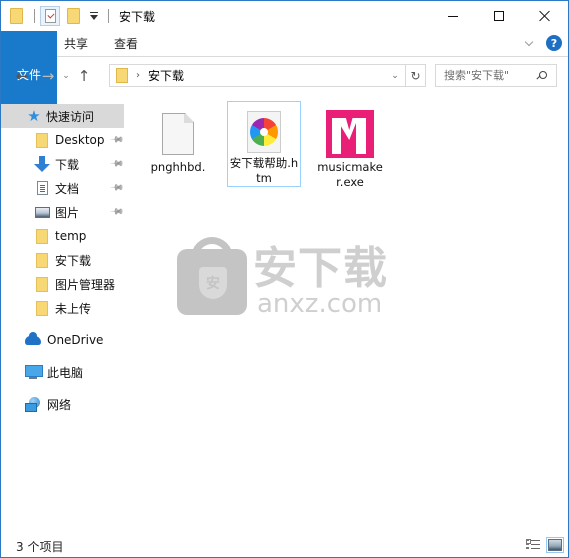 The image size is (569, 558). What do you see at coordinates (34, 372) in the screenshot?
I see `this-pc-icon` at bounding box center [34, 372].